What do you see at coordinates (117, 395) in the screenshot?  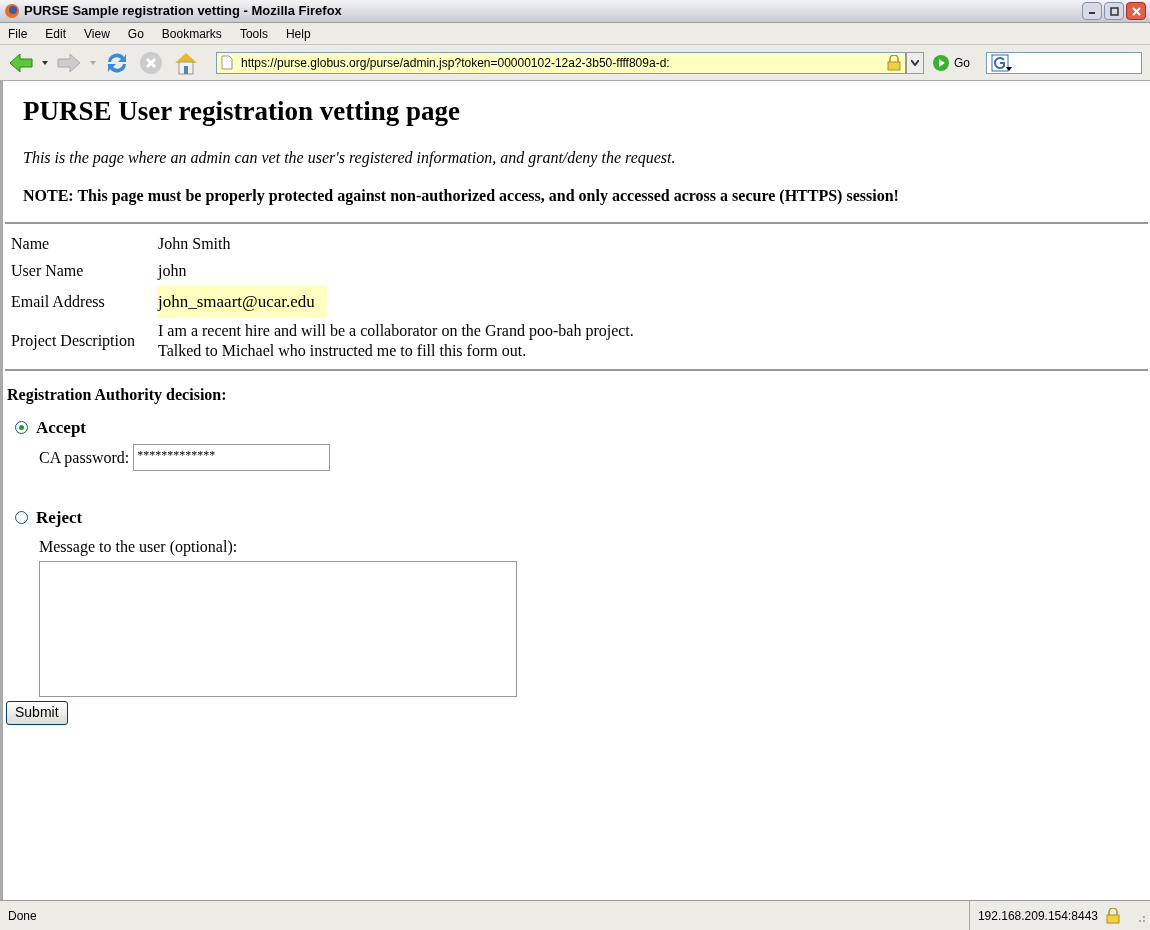 I see `section-heading: Registration Authority decision:` at bounding box center [117, 395].